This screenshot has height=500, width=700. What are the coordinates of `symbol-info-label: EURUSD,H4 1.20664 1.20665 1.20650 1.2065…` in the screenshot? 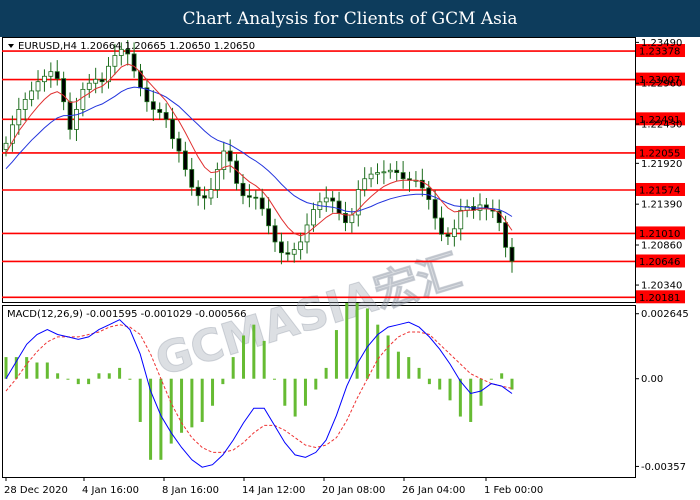 It's located at (136, 46).